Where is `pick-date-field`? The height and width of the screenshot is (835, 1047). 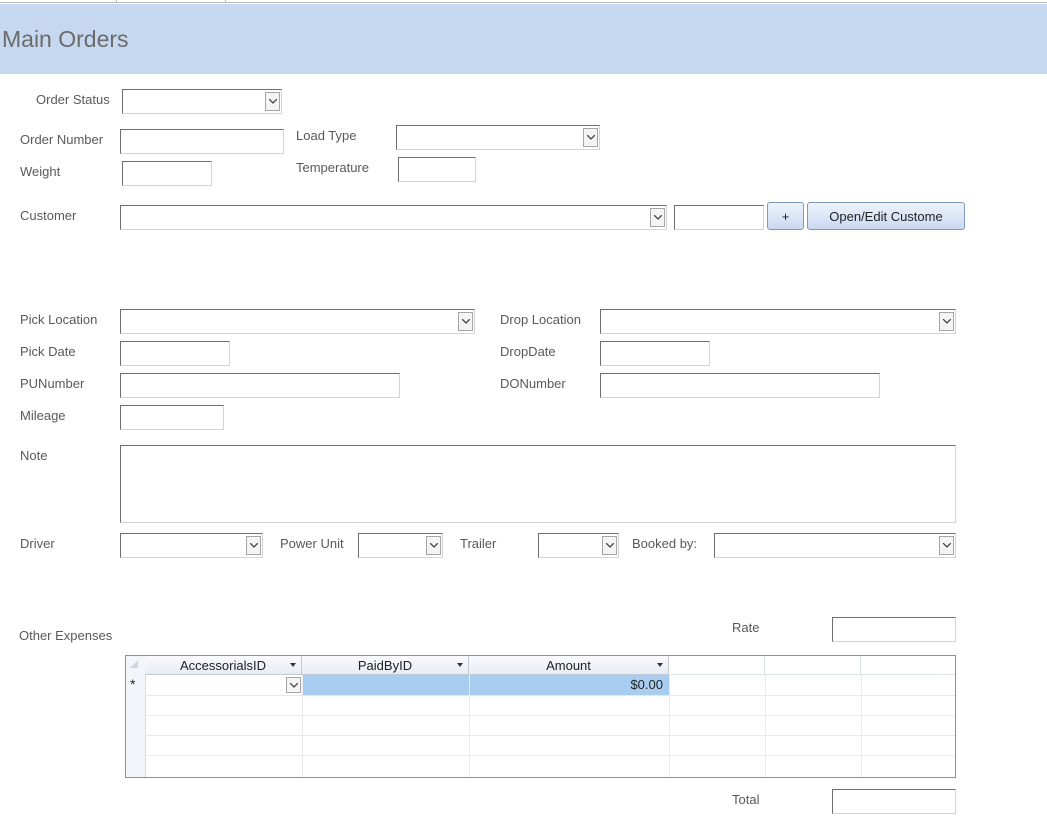 pick-date-field is located at coordinates (175, 353).